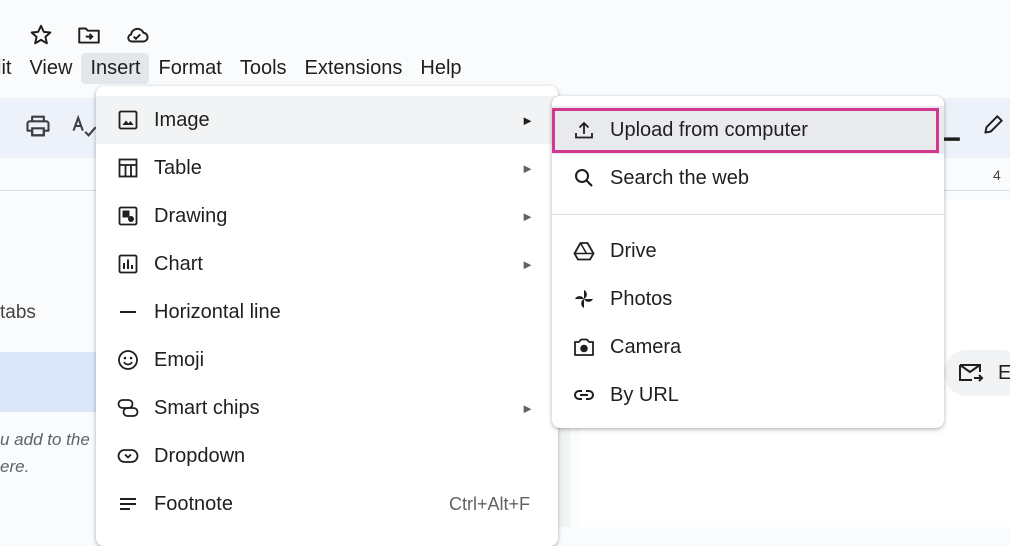 Image resolution: width=1010 pixels, height=546 pixels. Describe the element at coordinates (128, 360) in the screenshot. I see `emoji-icon` at that location.